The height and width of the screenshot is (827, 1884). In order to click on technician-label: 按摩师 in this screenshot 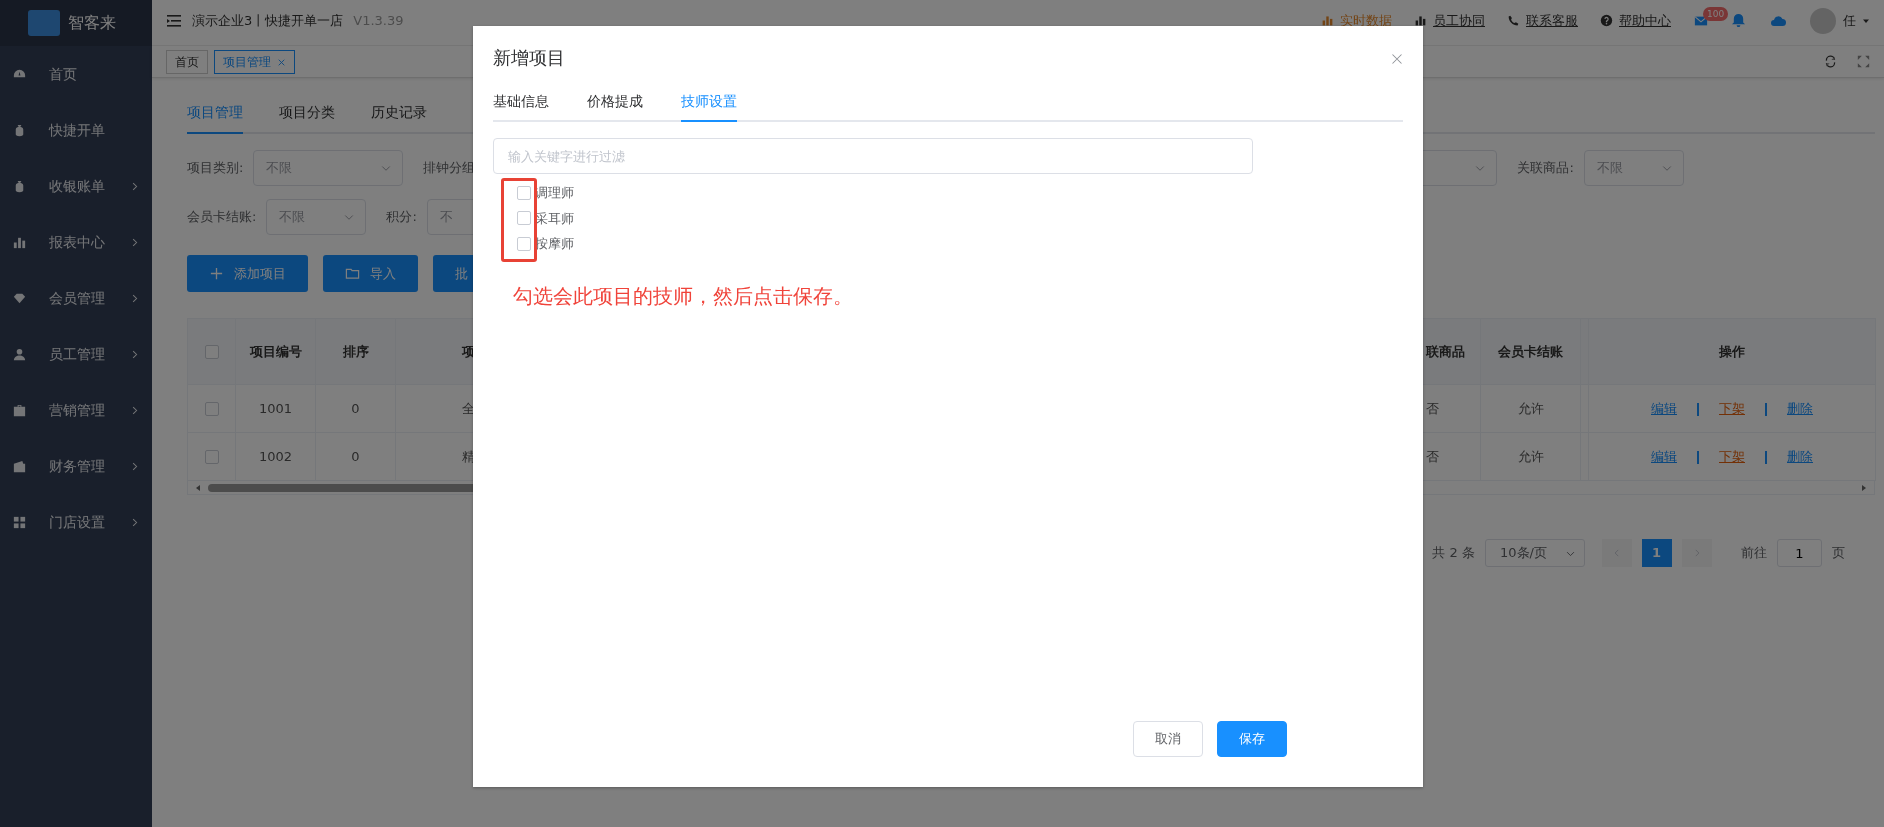, I will do `click(554, 244)`.